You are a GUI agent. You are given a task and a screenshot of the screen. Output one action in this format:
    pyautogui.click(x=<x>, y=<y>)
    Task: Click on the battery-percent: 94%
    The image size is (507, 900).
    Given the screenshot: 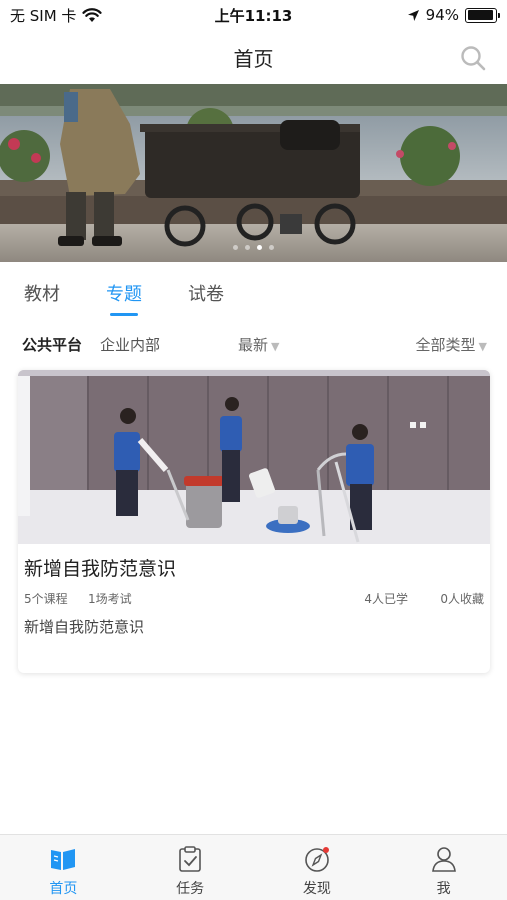 What is the action you would take?
    pyautogui.click(x=442, y=15)
    